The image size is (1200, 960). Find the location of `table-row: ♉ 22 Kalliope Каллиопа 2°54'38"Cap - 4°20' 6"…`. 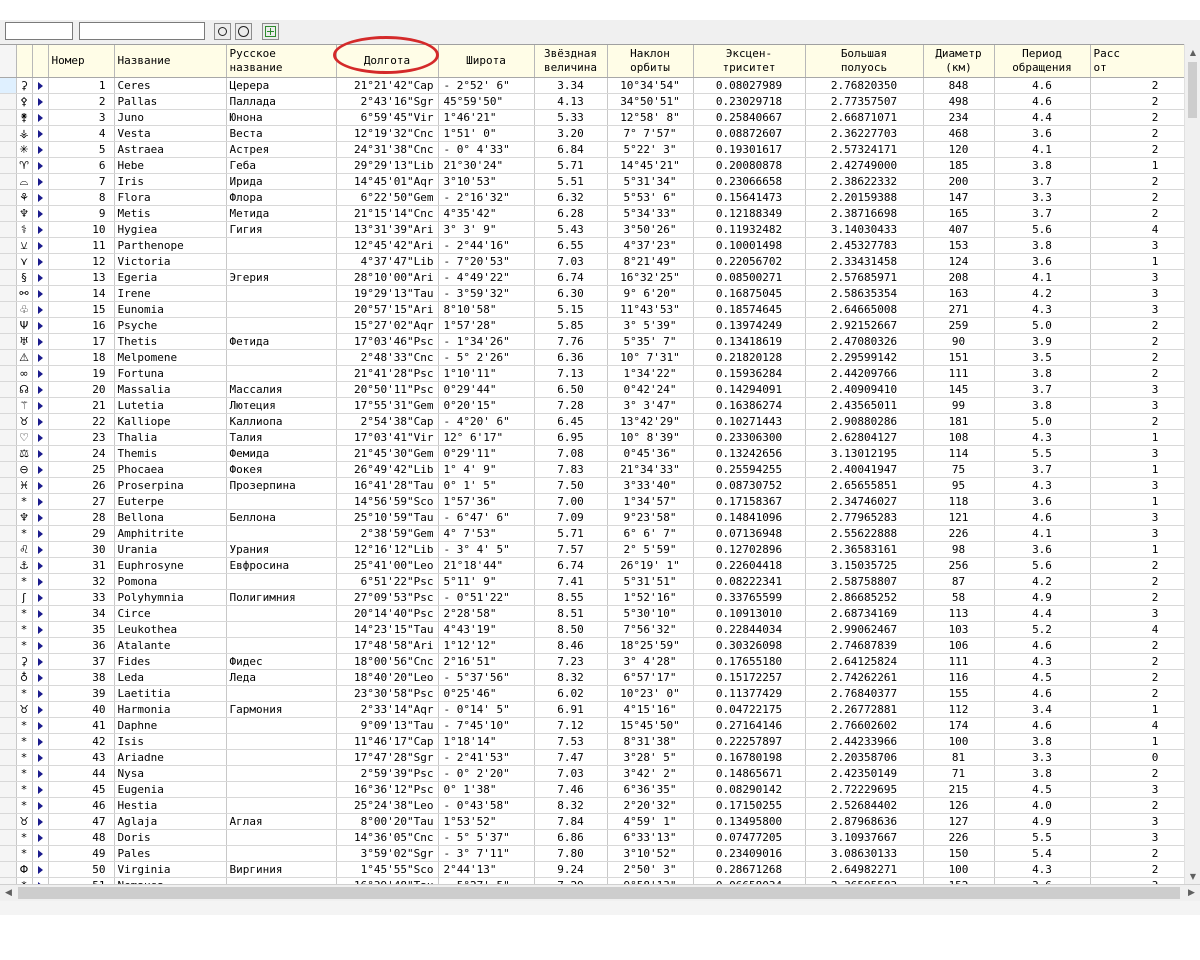

table-row: ♉ 22 Kalliope Каллиопа 2°54'38"Cap - 4°20' 6"… is located at coordinates (600, 421).